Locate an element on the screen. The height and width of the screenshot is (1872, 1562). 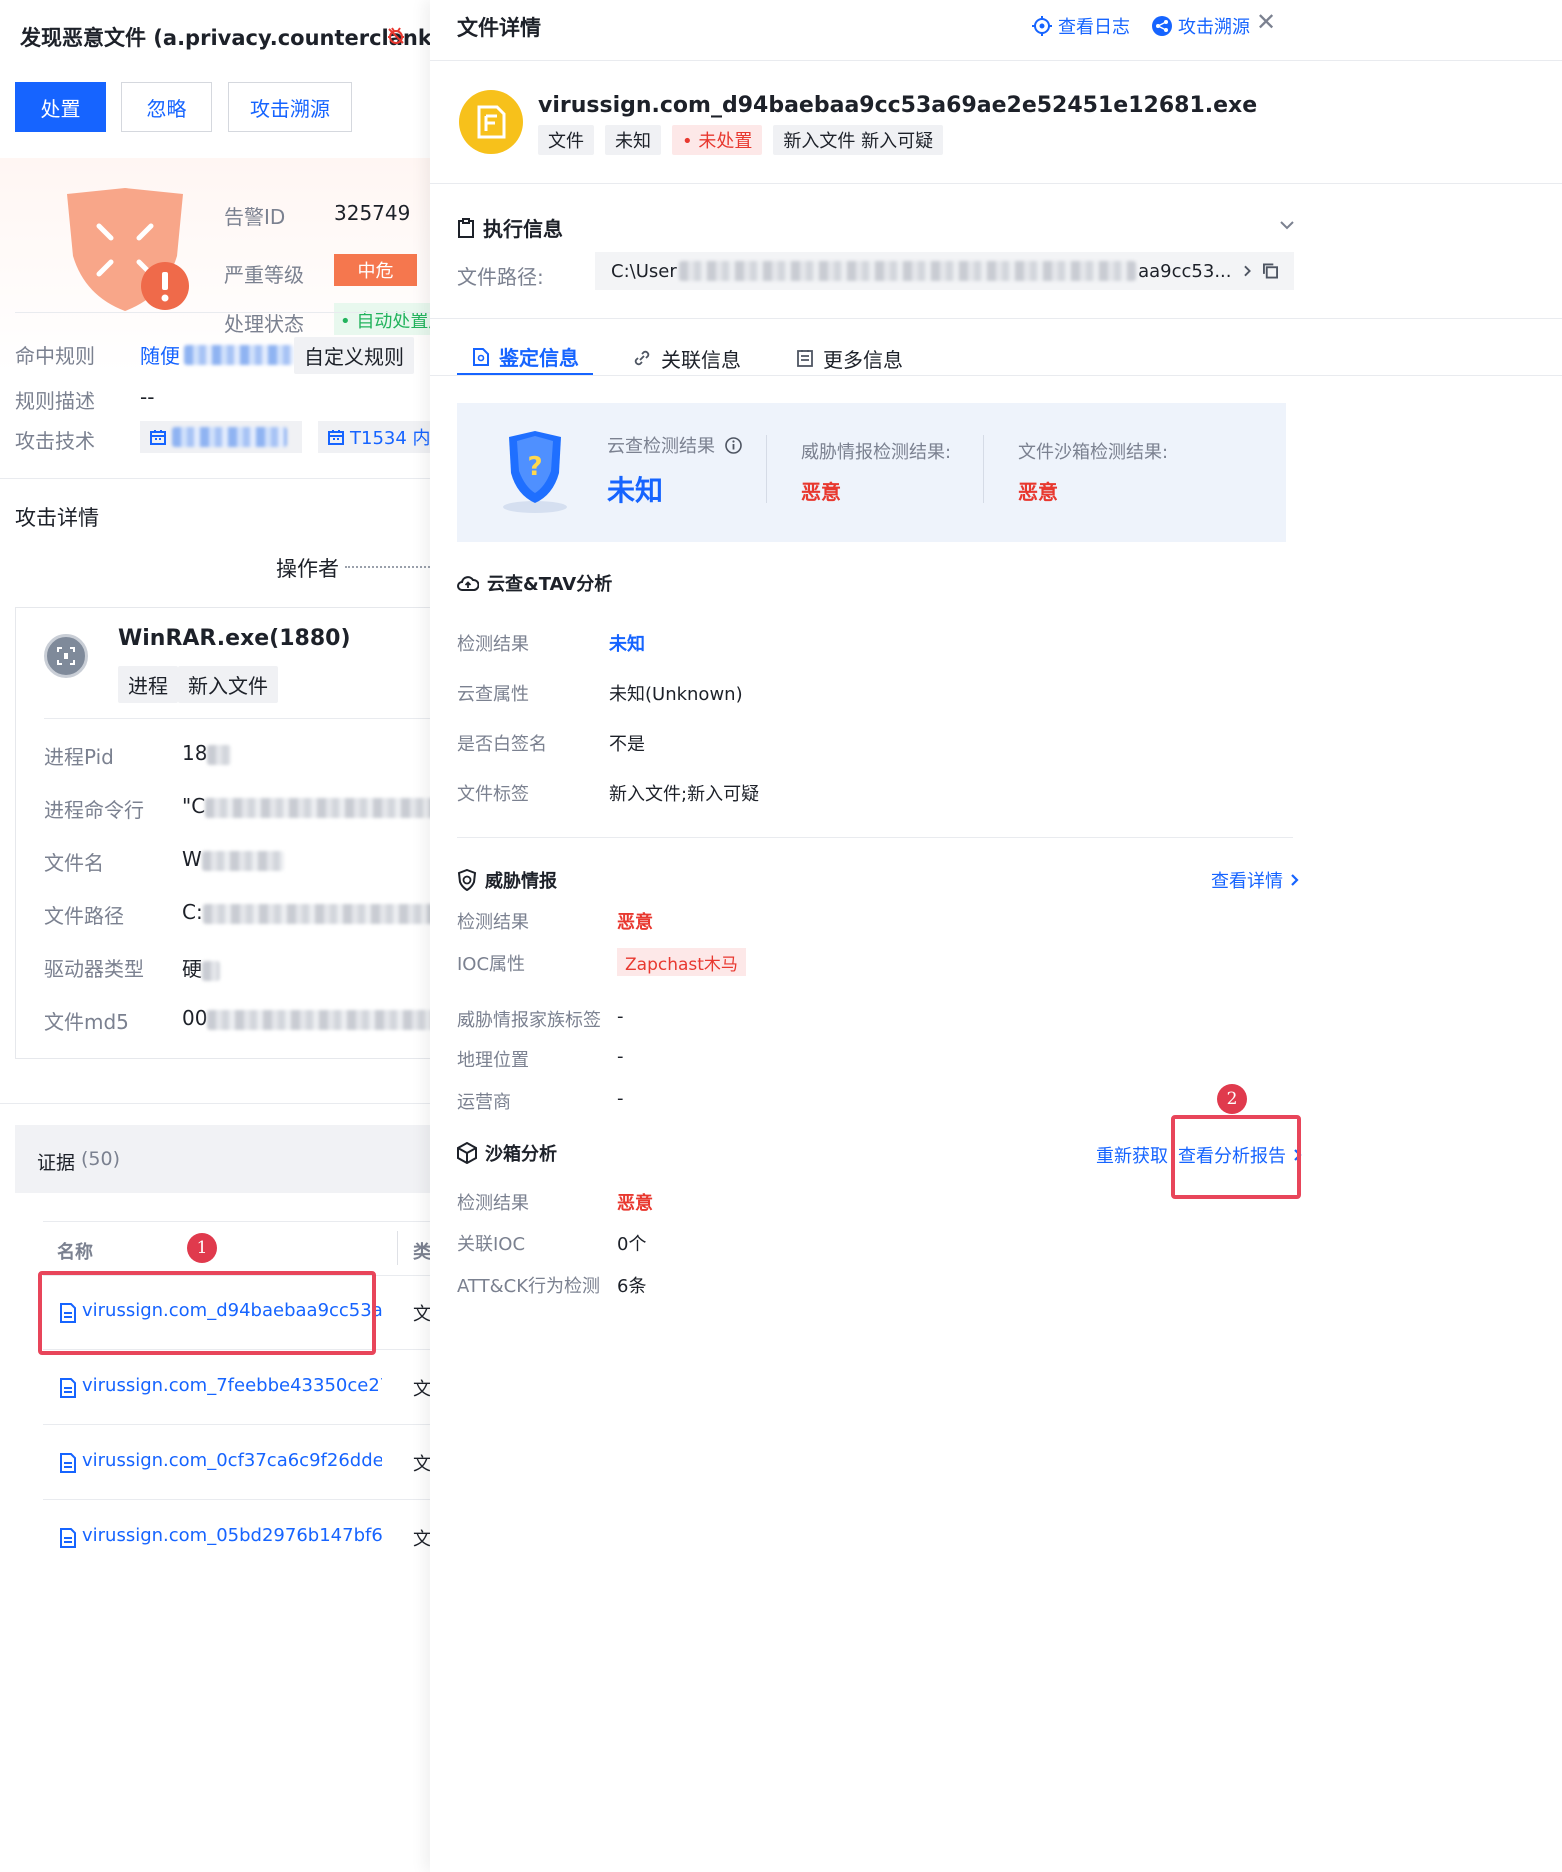
tav-row-label: 文件标签 is located at coordinates (493, 794).